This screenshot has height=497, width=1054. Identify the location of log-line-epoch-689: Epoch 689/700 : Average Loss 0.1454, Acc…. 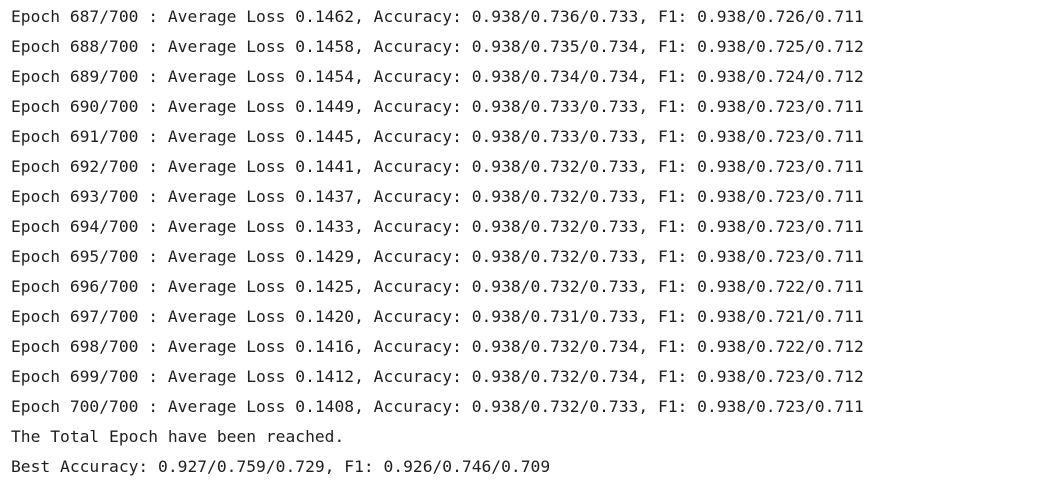
(437, 76).